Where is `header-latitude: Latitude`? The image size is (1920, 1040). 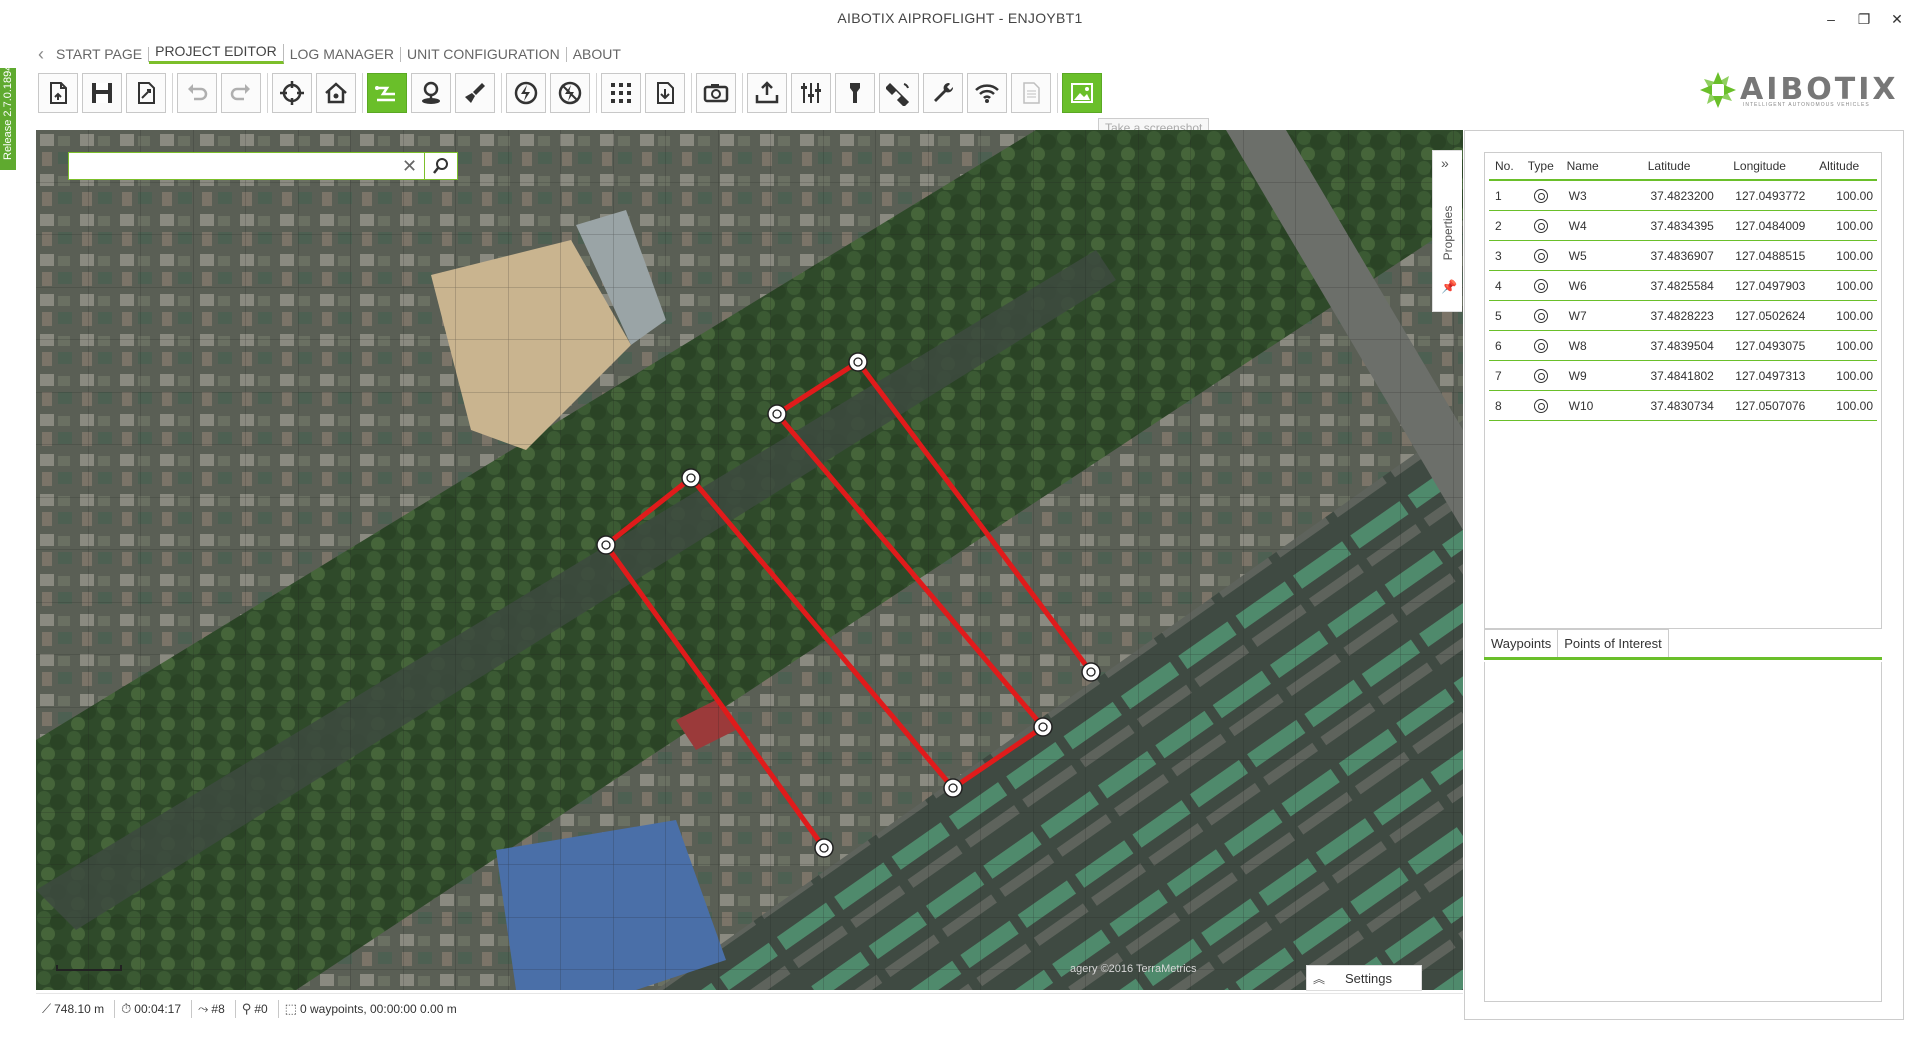 header-latitude: Latitude is located at coordinates (1669, 166).